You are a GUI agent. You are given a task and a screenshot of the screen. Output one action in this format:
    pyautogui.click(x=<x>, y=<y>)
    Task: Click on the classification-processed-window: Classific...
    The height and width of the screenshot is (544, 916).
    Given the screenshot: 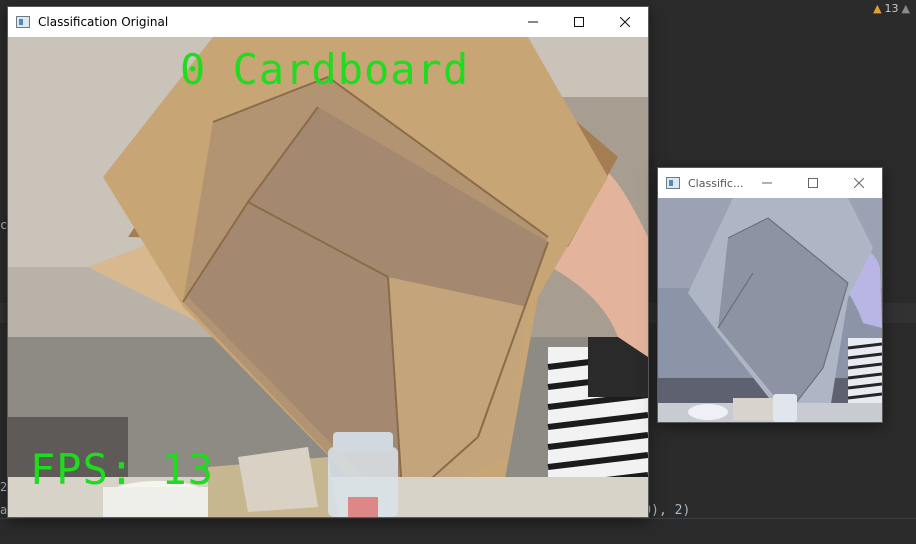 What is the action you would take?
    pyautogui.click(x=770, y=295)
    